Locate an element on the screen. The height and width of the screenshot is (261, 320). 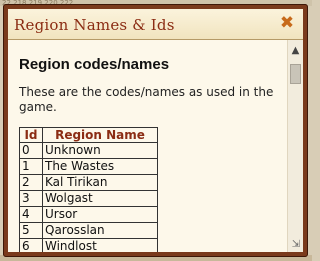
region-name: Wolgast is located at coordinates (100, 198).